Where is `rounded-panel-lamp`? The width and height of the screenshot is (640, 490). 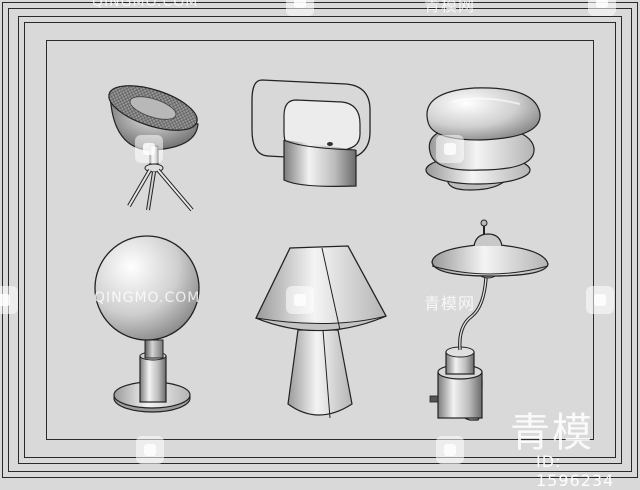 rounded-panel-lamp is located at coordinates (311, 133).